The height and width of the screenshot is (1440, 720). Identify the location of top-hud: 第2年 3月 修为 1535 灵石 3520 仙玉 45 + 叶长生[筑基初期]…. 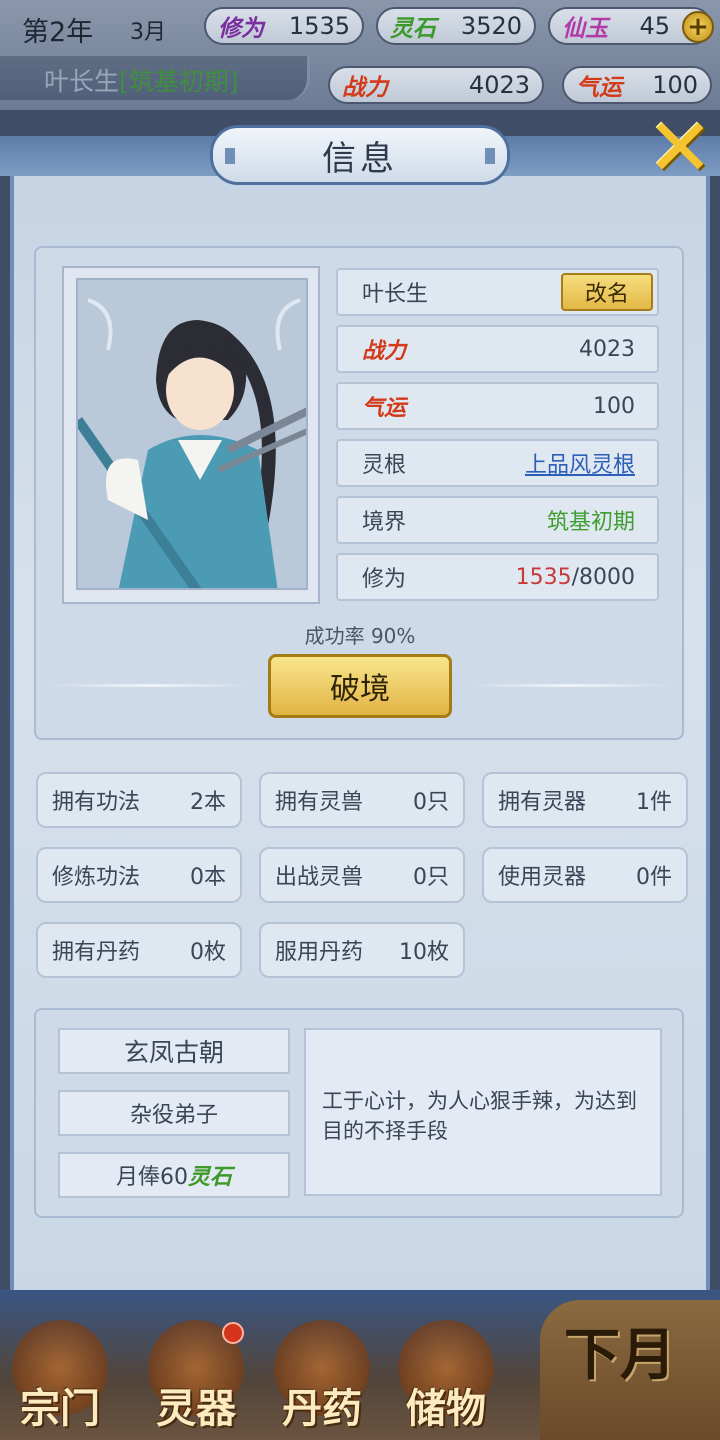
(360, 55).